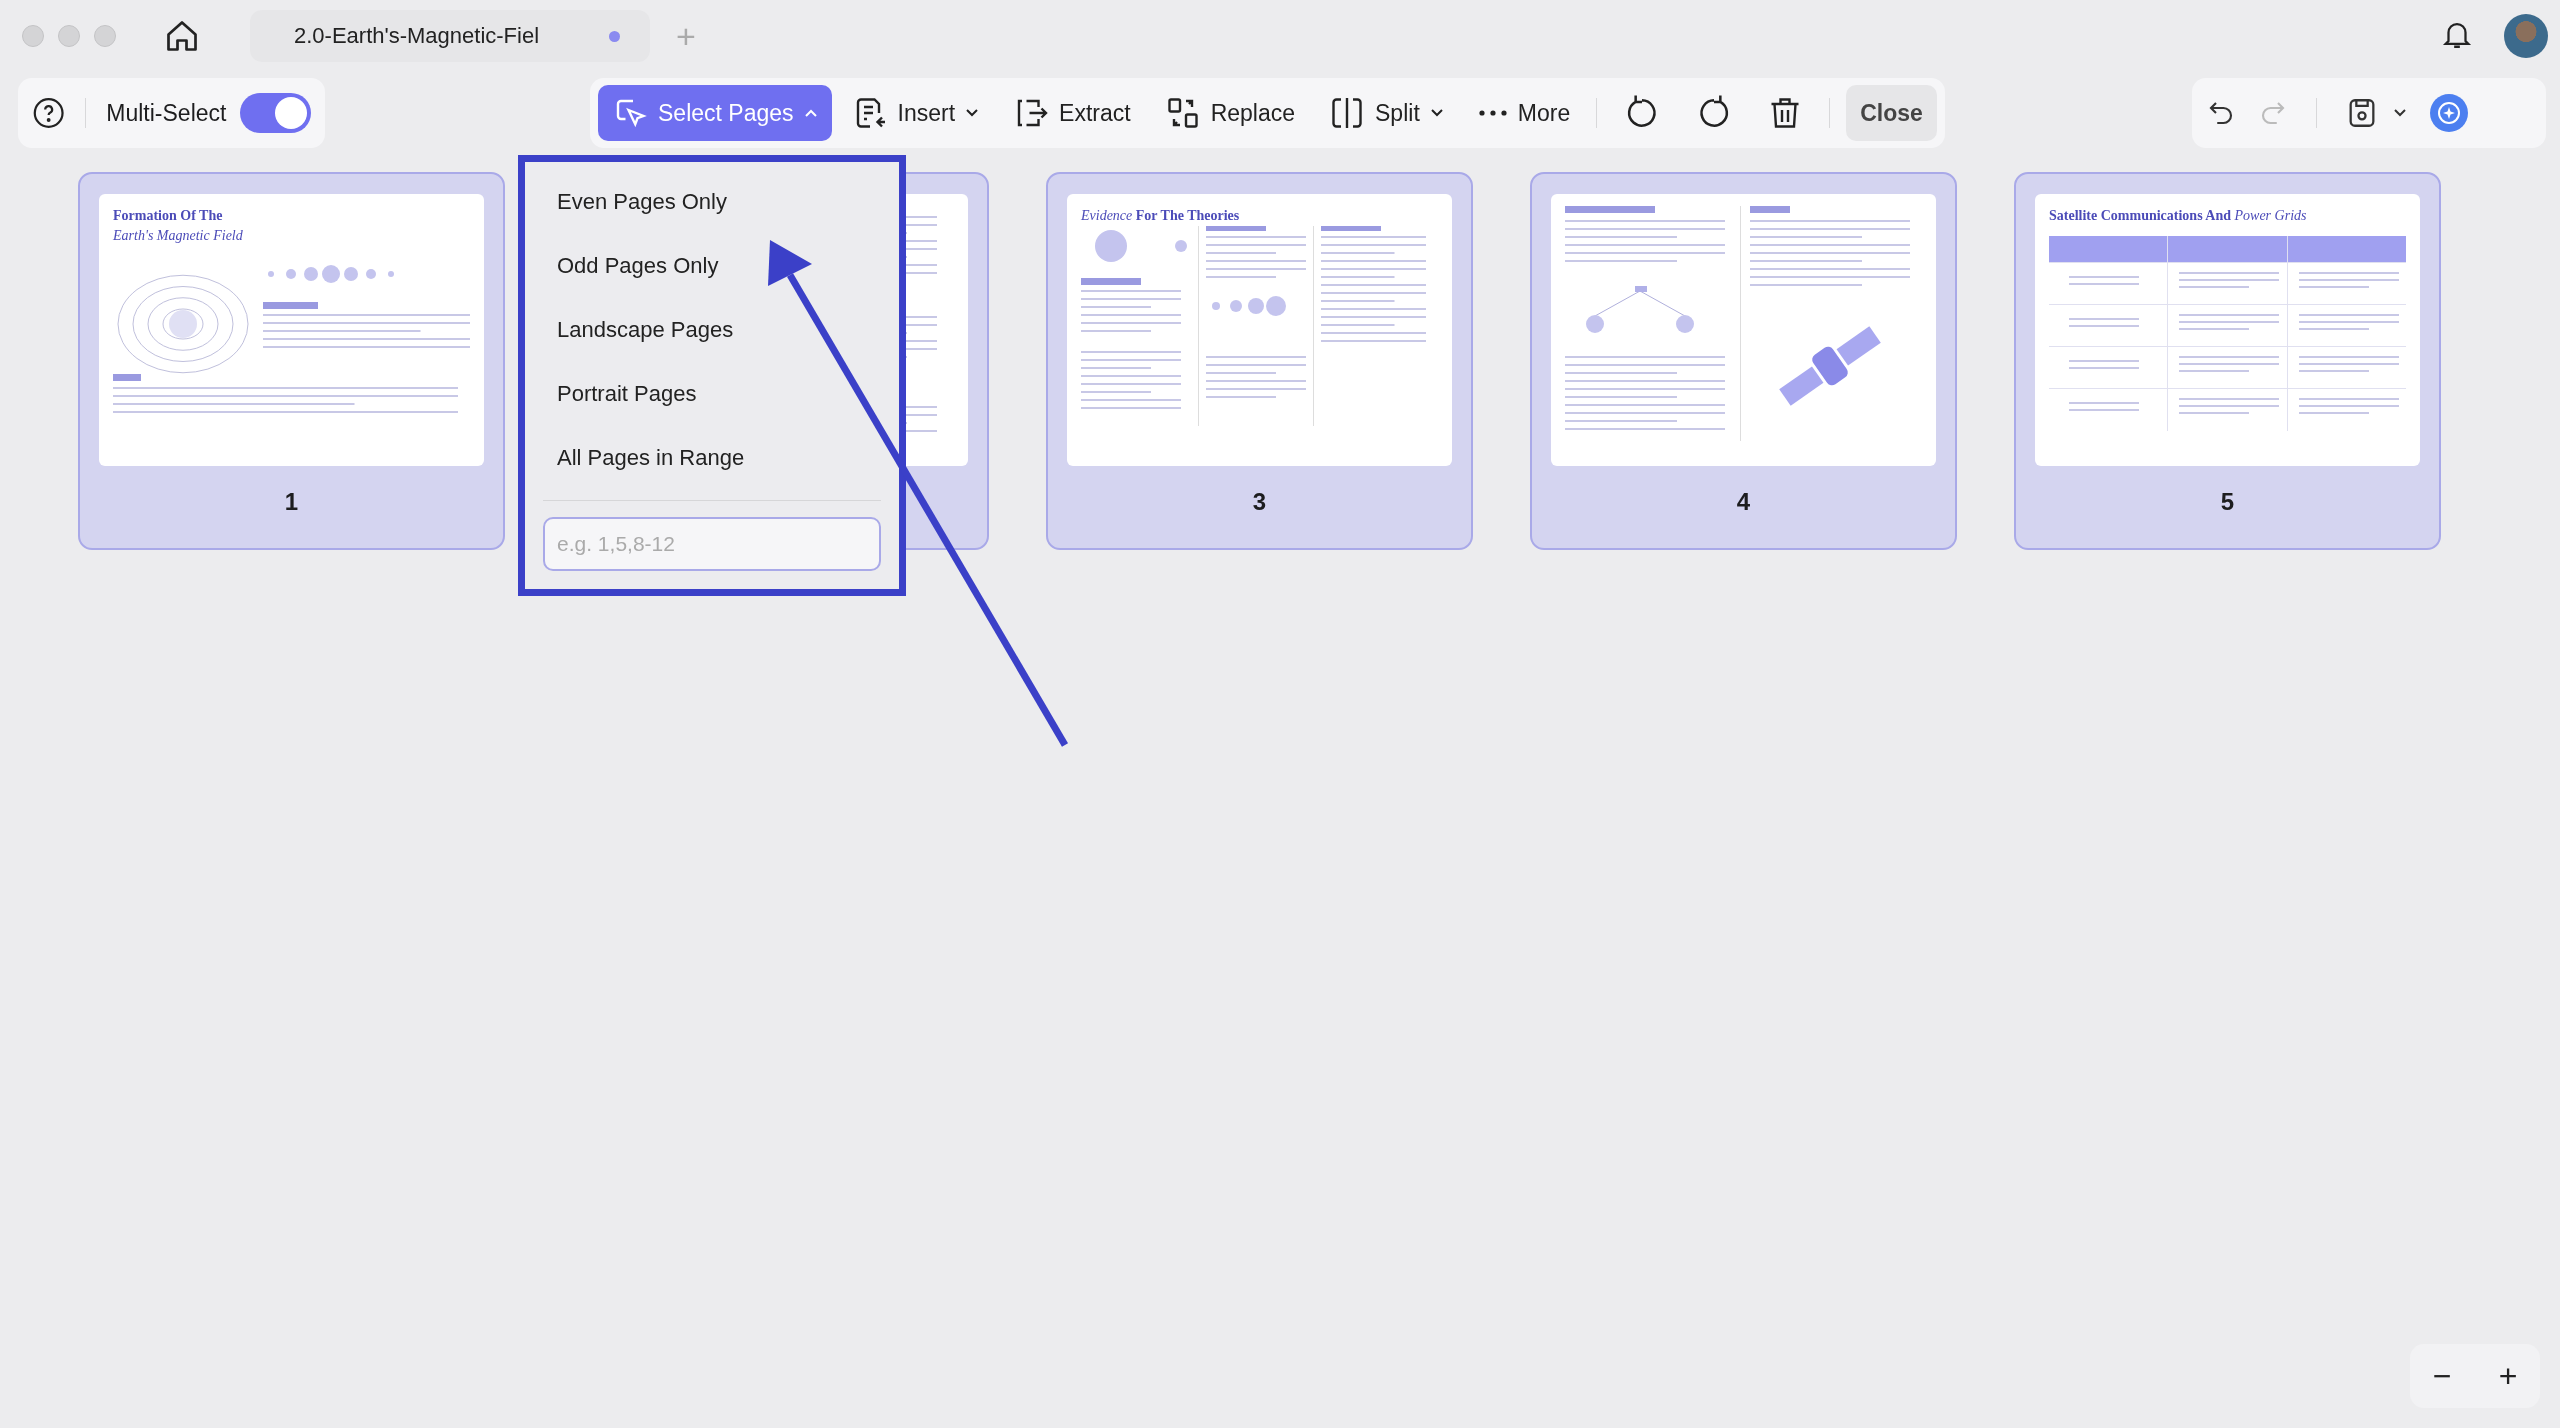  Describe the element at coordinates (178, 226) in the screenshot. I see `page-title: Formation Of The Earth's Magnetic Field` at that location.